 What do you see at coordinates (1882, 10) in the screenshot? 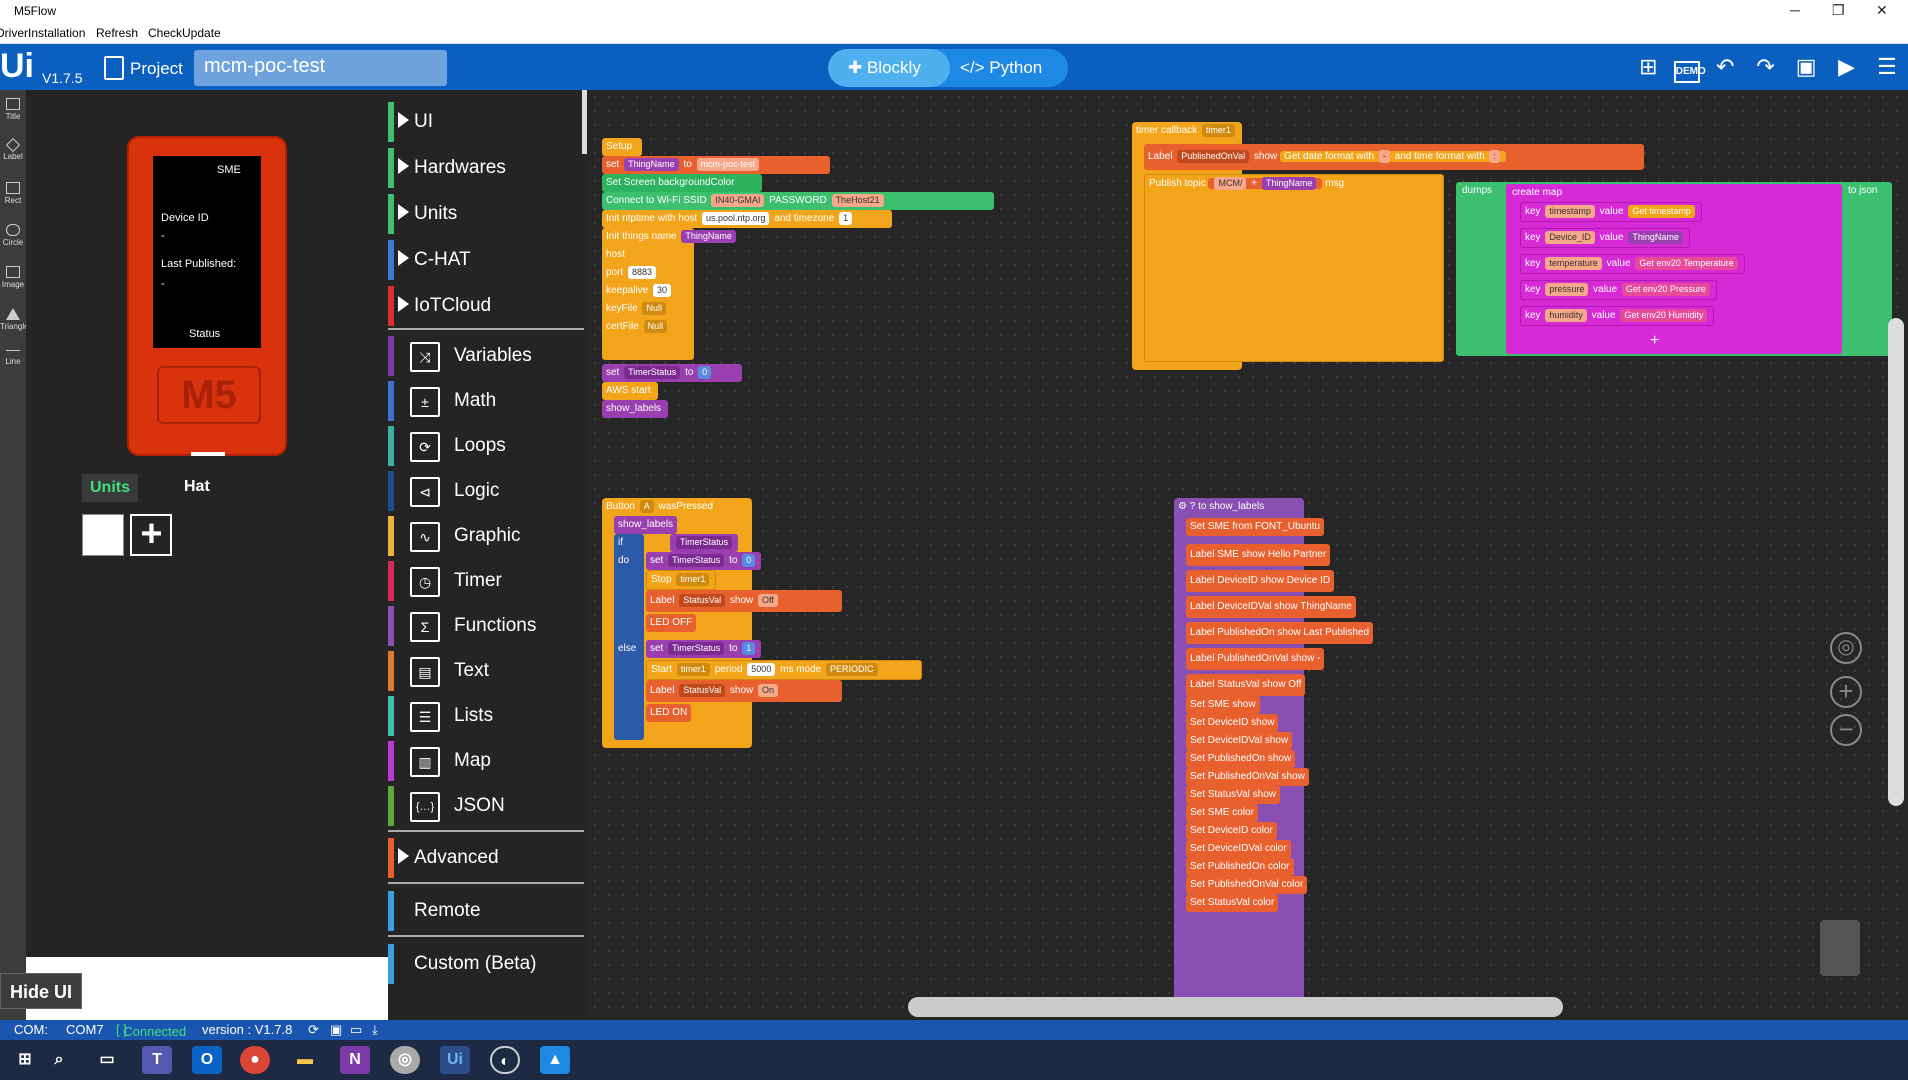
I see `close-button: ✕` at bounding box center [1882, 10].